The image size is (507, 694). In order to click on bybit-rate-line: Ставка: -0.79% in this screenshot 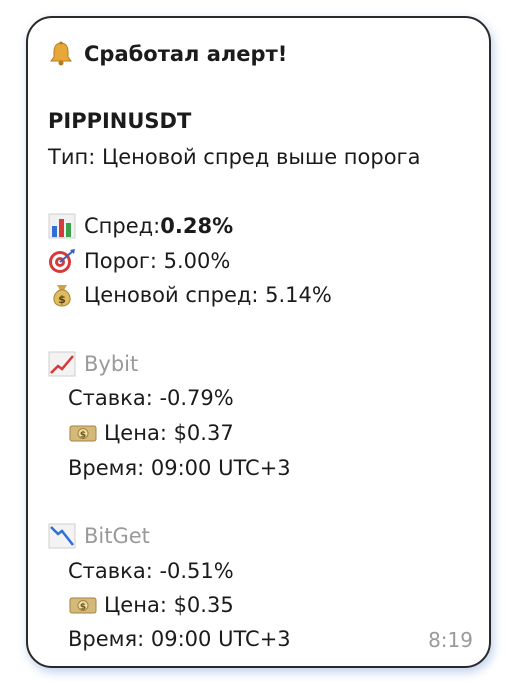, I will do `click(151, 398)`.